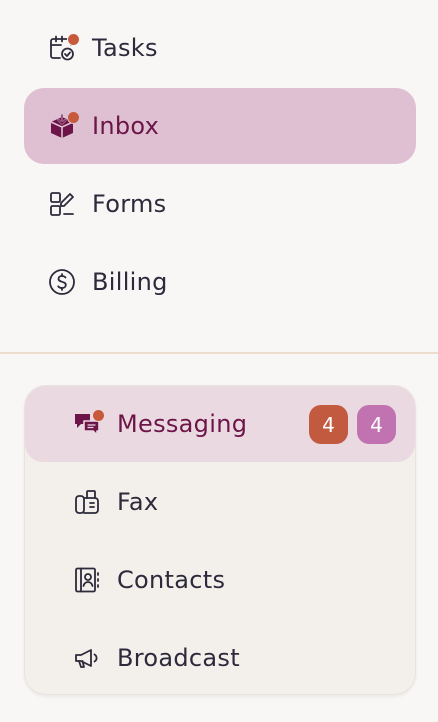  What do you see at coordinates (62, 204) in the screenshot?
I see `forms-icon` at bounding box center [62, 204].